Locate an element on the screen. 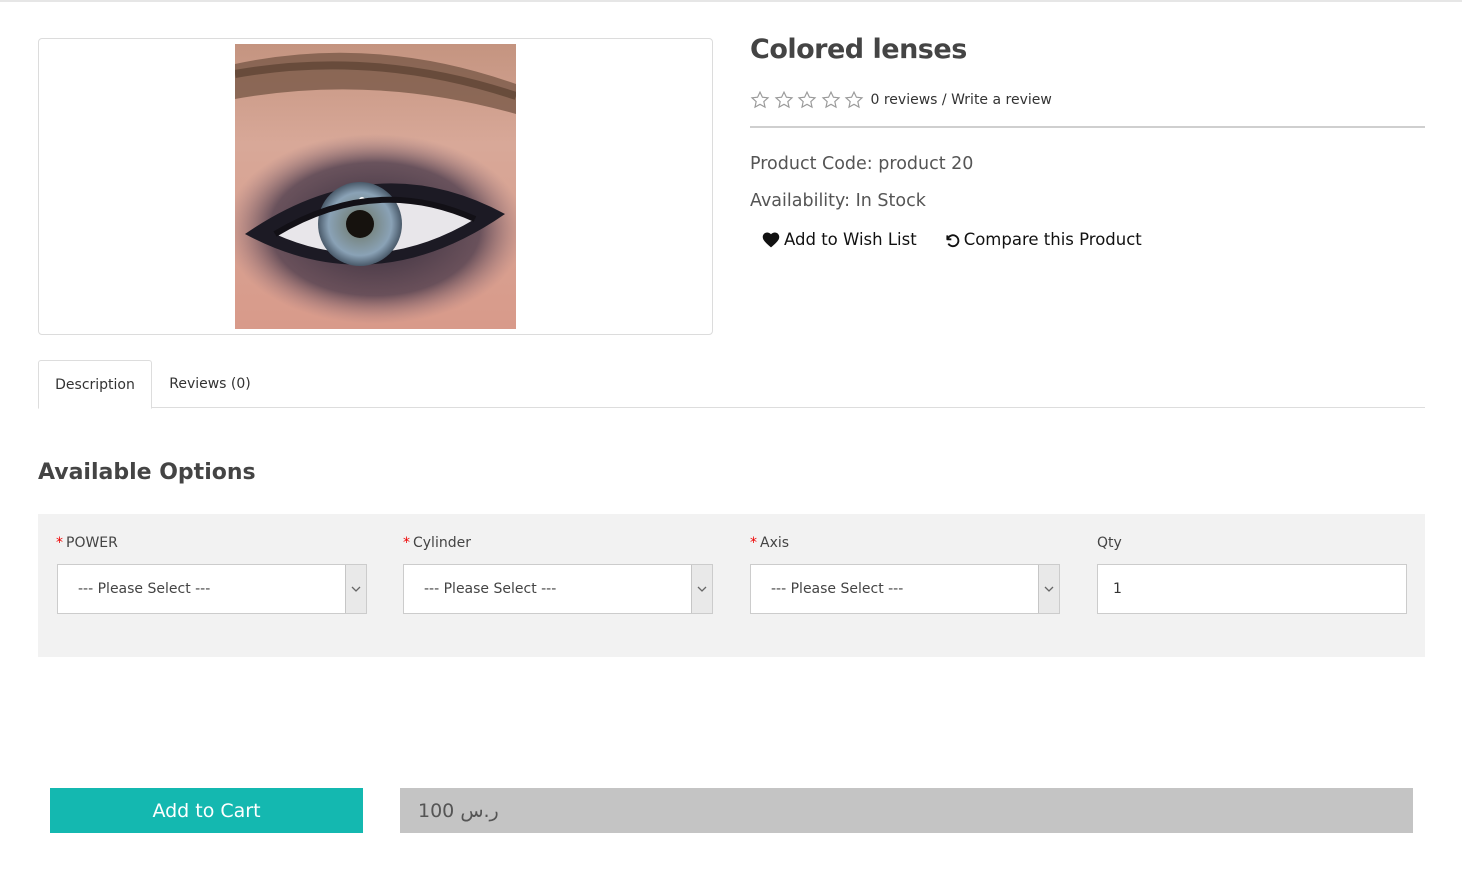 The height and width of the screenshot is (870, 1462). product-code-label: Product Code: is located at coordinates (811, 164).